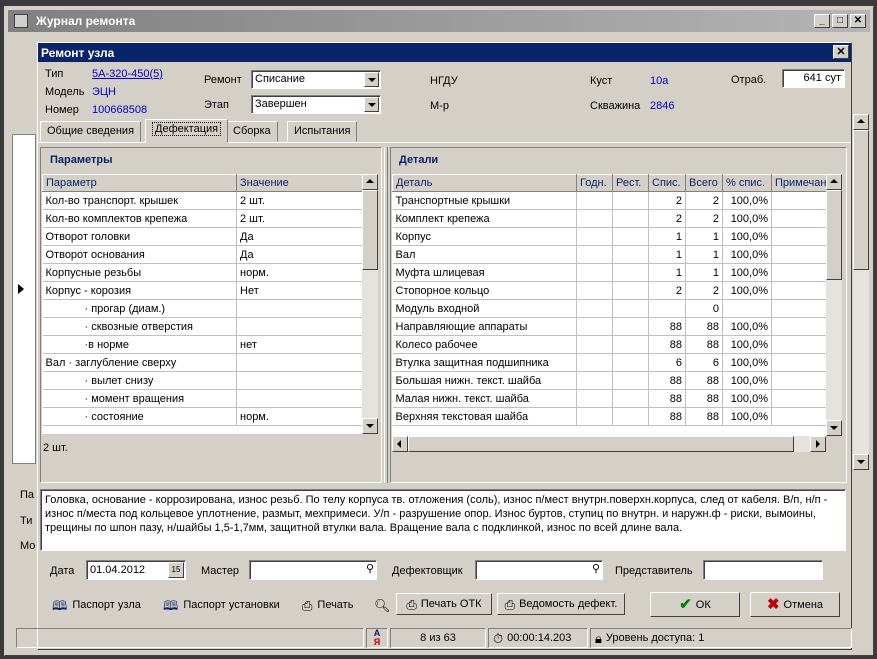 Image resolution: width=877 pixels, height=659 pixels. Describe the element at coordinates (386, 315) in the screenshot. I see `panel-splitter` at that location.